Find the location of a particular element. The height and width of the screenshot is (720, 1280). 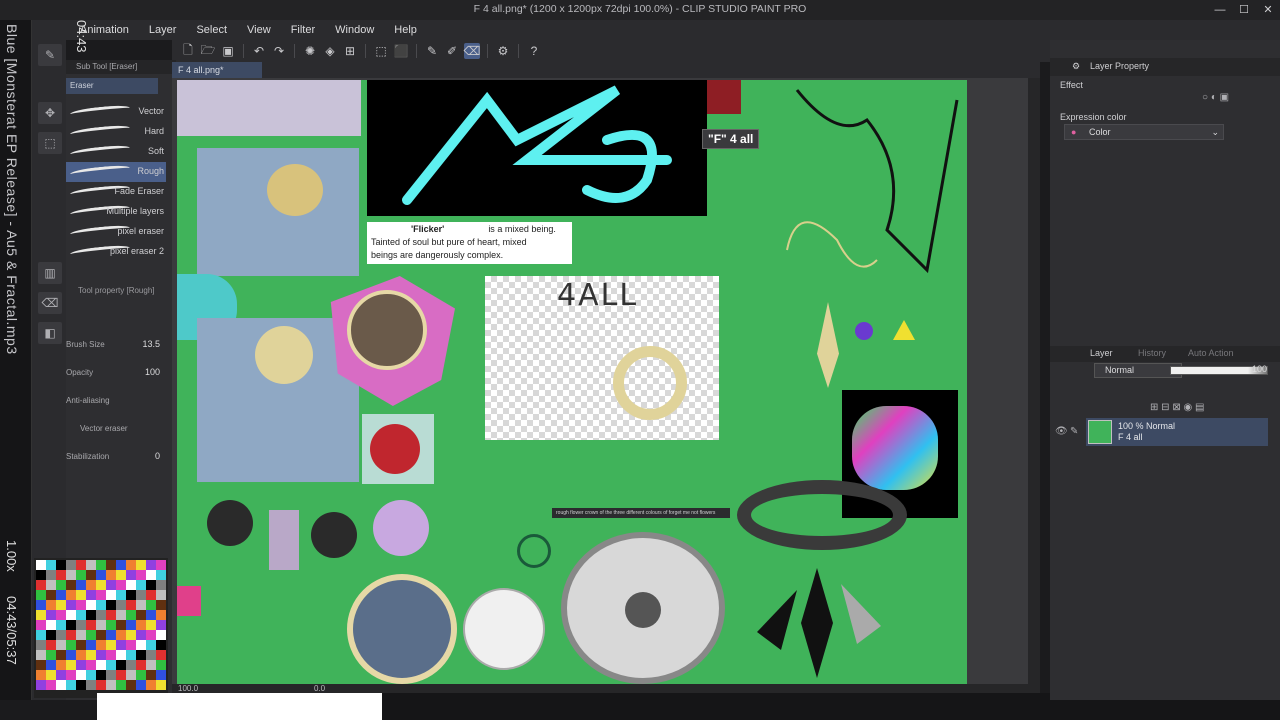

undo-icon: ↶ is located at coordinates (259, 51).